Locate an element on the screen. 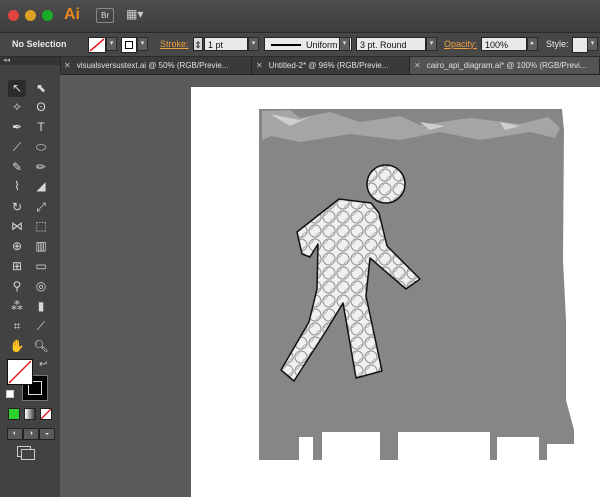 This screenshot has height=497, width=600. none-fill-icon is located at coordinates (20, 372).